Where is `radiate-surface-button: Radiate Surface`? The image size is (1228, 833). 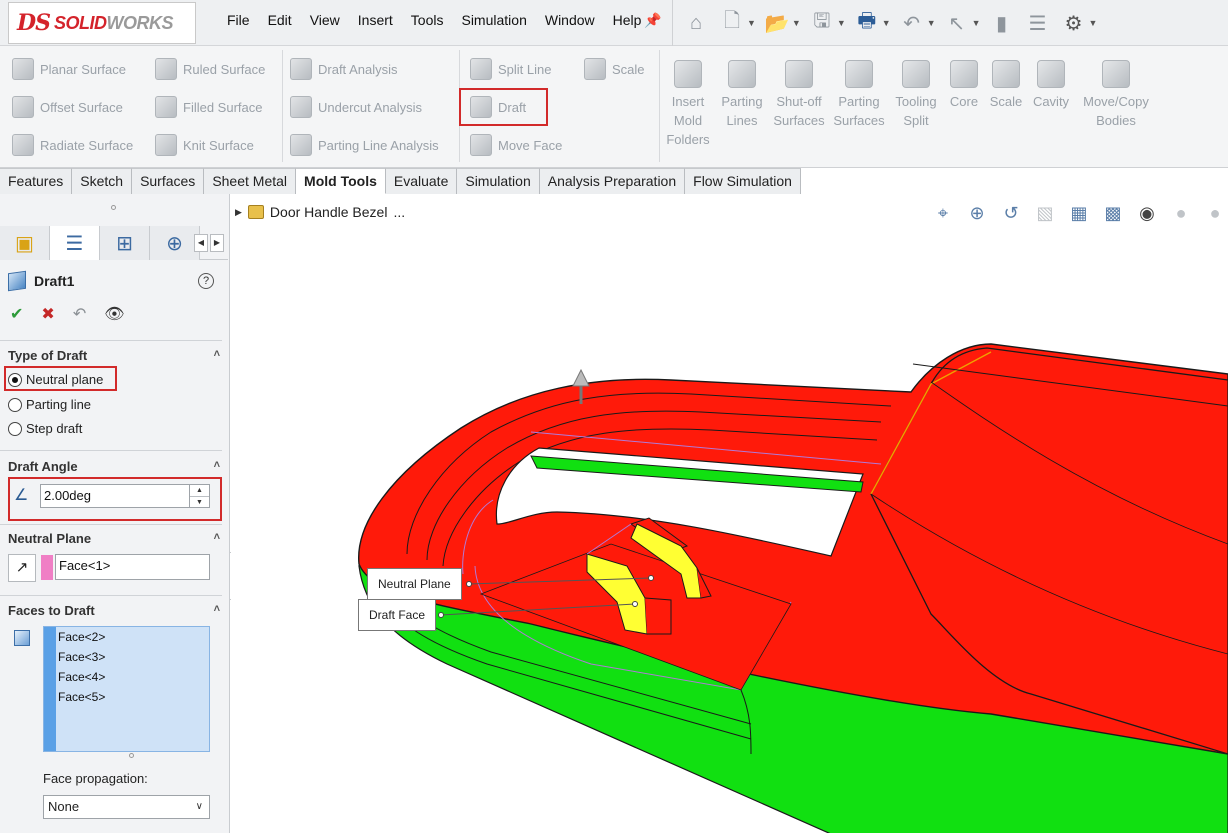
radiate-surface-button: Radiate Surface is located at coordinates (72, 145).